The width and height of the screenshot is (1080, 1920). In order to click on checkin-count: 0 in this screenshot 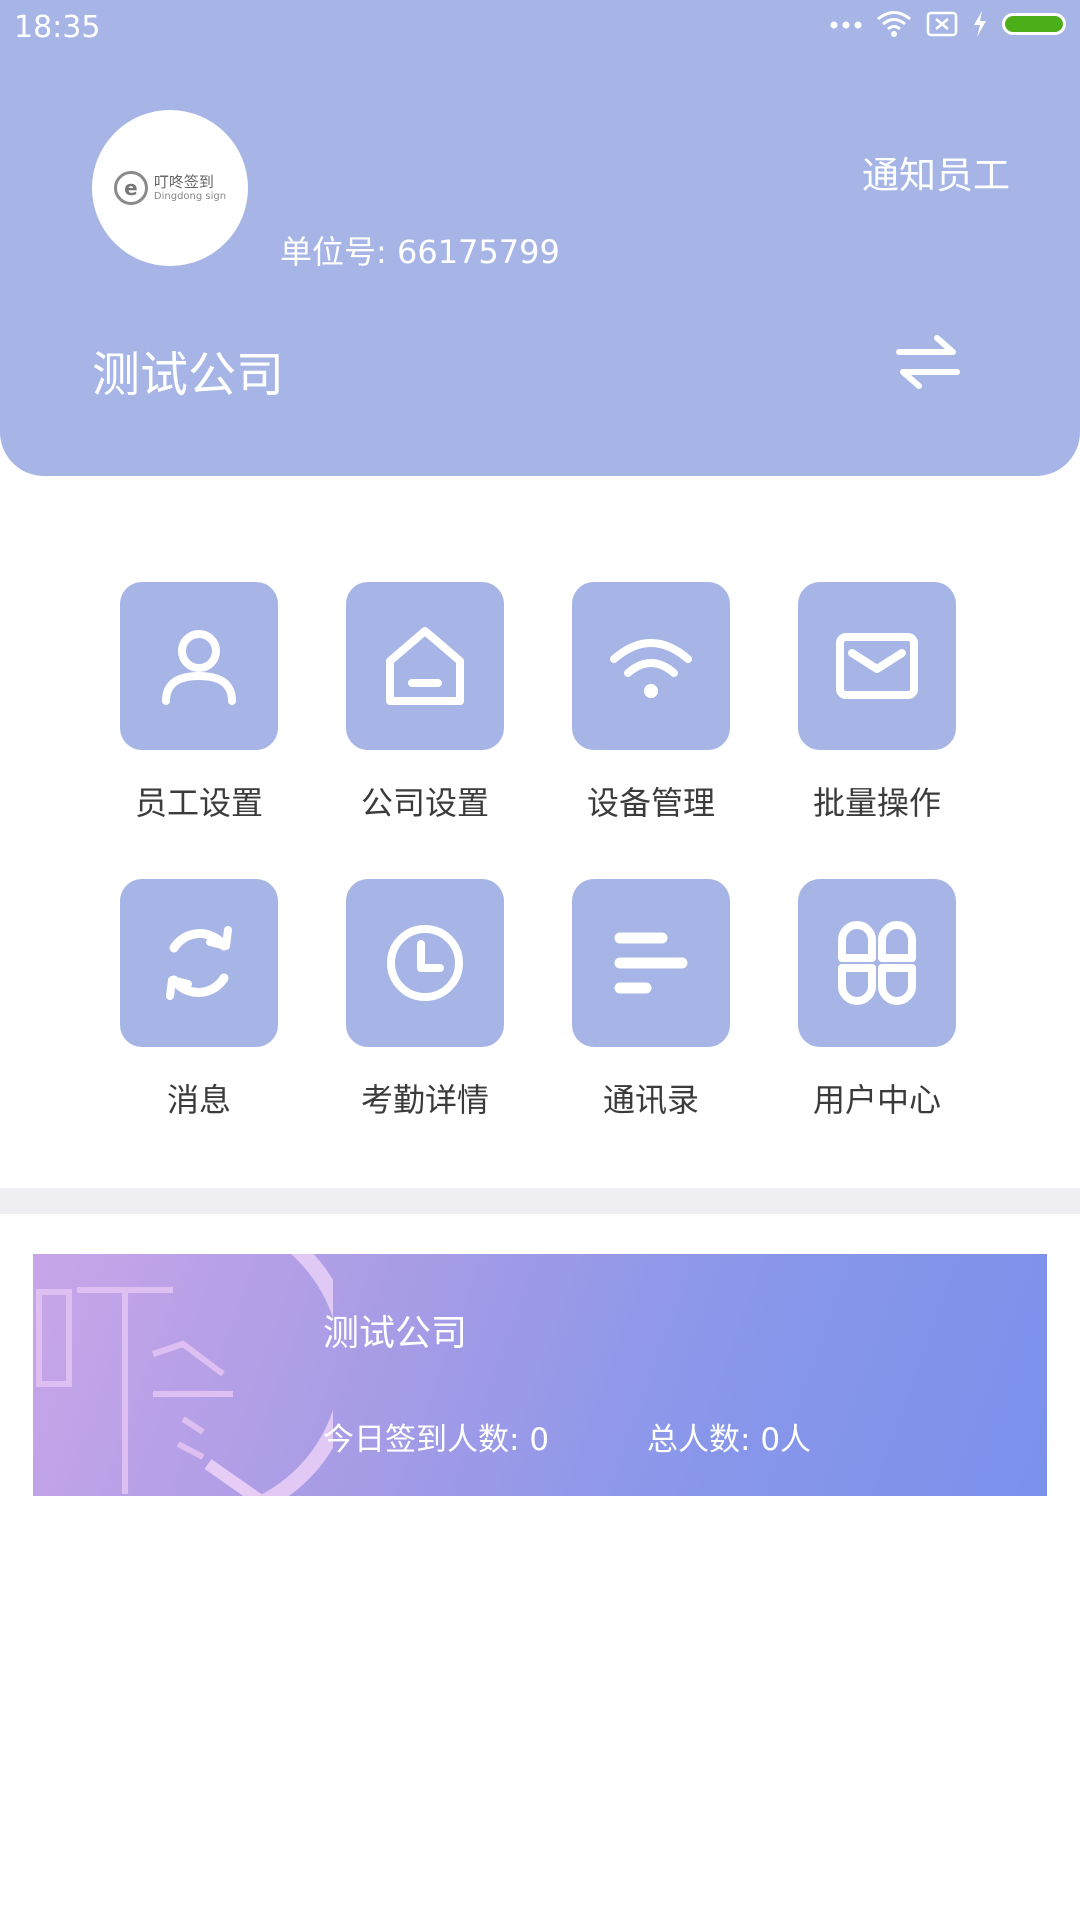, I will do `click(539, 1440)`.